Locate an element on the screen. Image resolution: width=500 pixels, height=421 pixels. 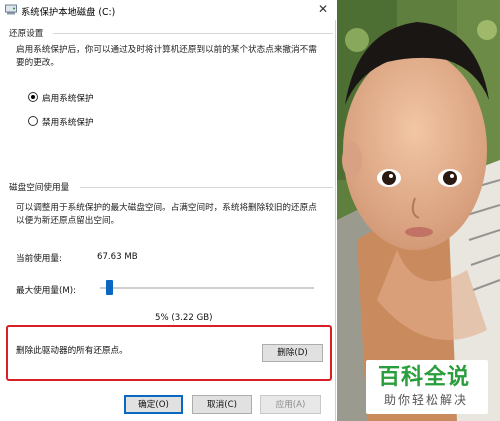
max-usage-label: 最大使用量(M): is located at coordinates (46, 291).